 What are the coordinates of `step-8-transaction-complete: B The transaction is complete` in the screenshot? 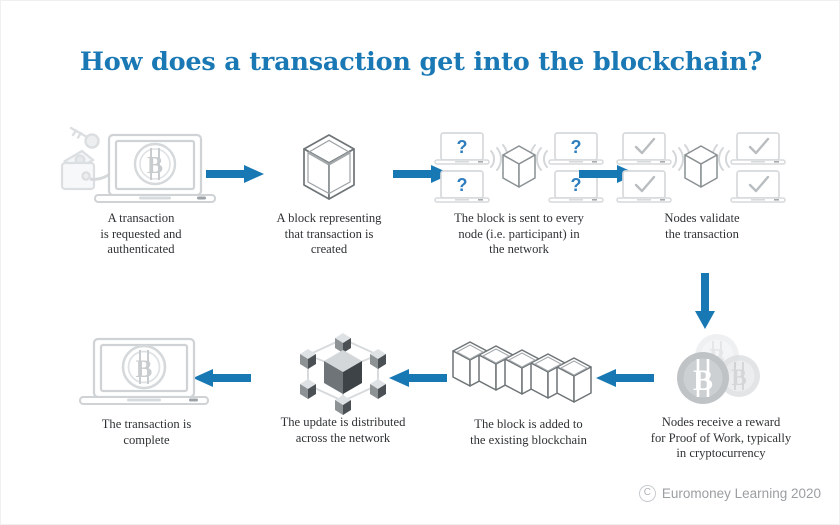 It's located at (146, 389).